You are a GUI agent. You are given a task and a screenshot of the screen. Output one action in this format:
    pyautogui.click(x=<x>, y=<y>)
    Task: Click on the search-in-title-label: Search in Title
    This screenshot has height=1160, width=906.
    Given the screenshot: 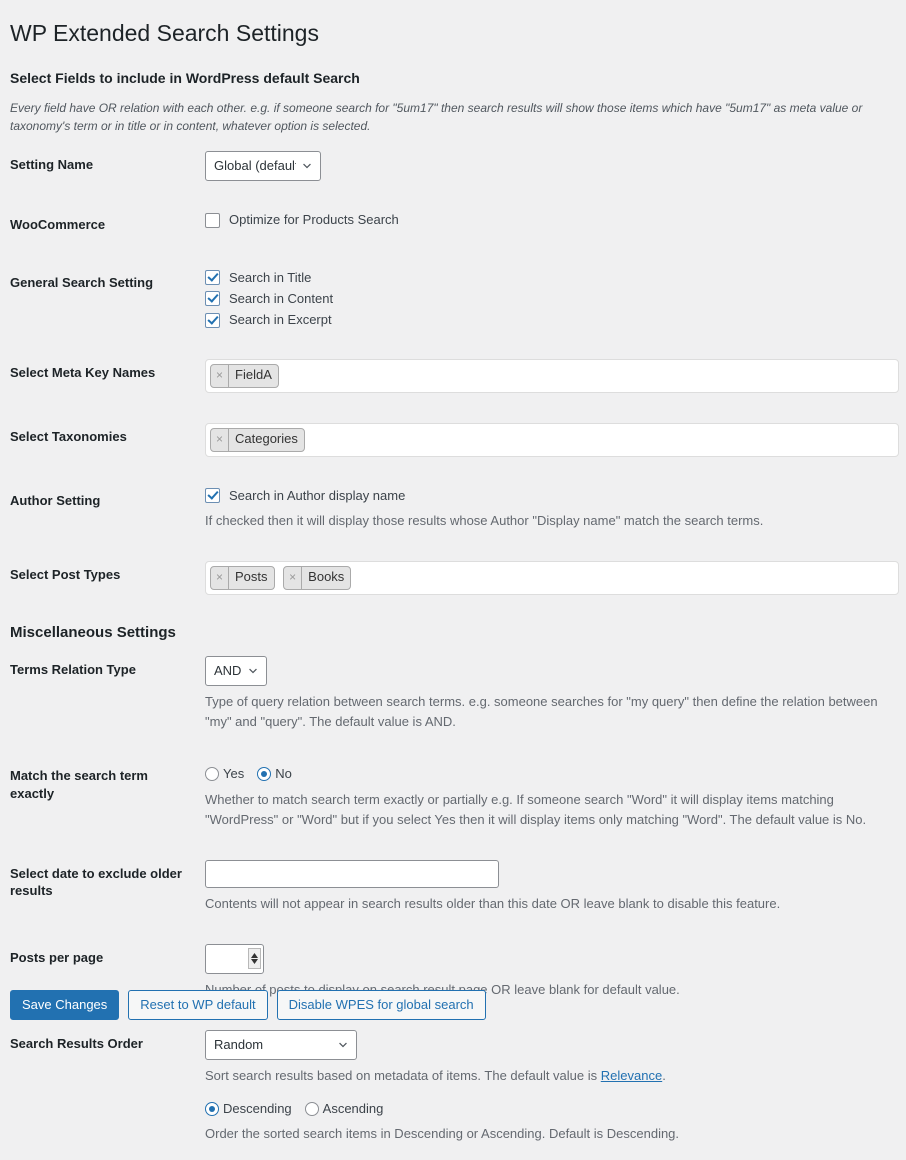 What is the action you would take?
    pyautogui.click(x=270, y=278)
    